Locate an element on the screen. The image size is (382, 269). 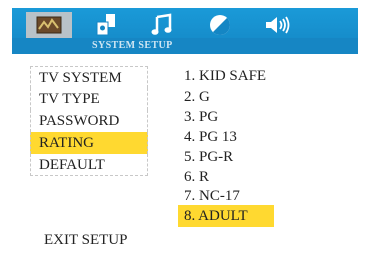
volume-icon is located at coordinates (278, 25).